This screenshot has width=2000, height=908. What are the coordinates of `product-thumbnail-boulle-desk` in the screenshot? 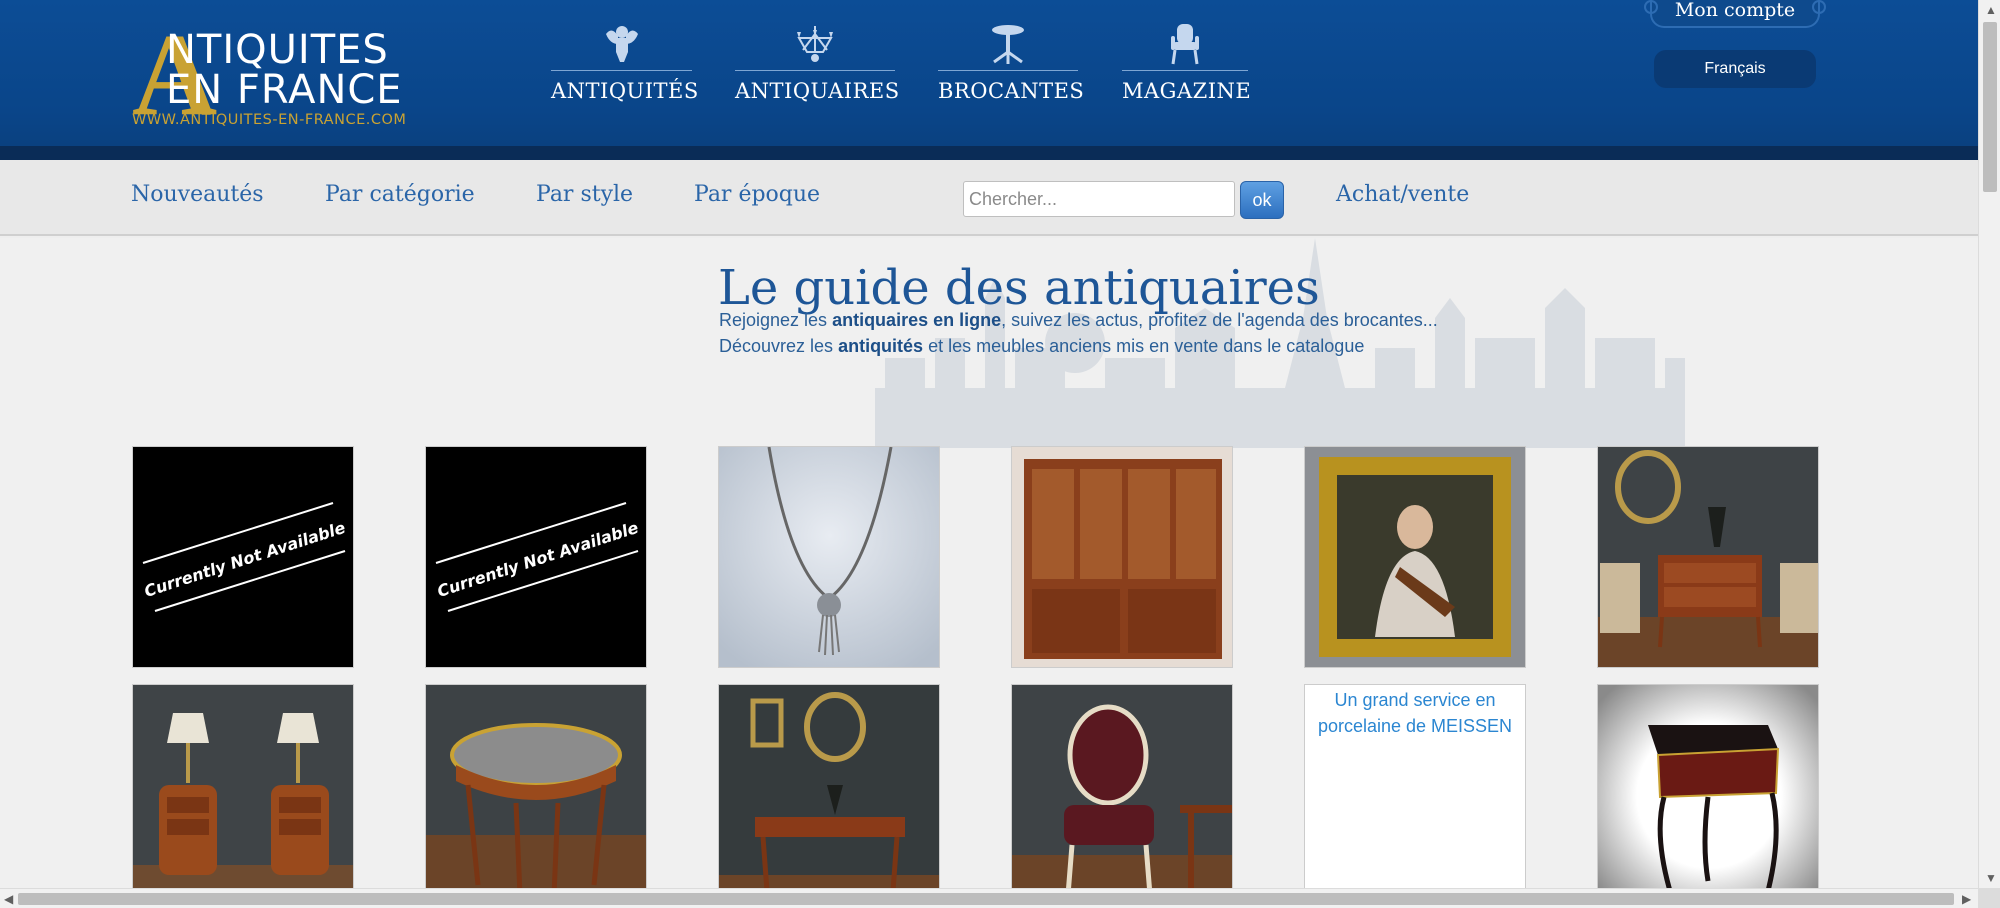 It's located at (1708, 786).